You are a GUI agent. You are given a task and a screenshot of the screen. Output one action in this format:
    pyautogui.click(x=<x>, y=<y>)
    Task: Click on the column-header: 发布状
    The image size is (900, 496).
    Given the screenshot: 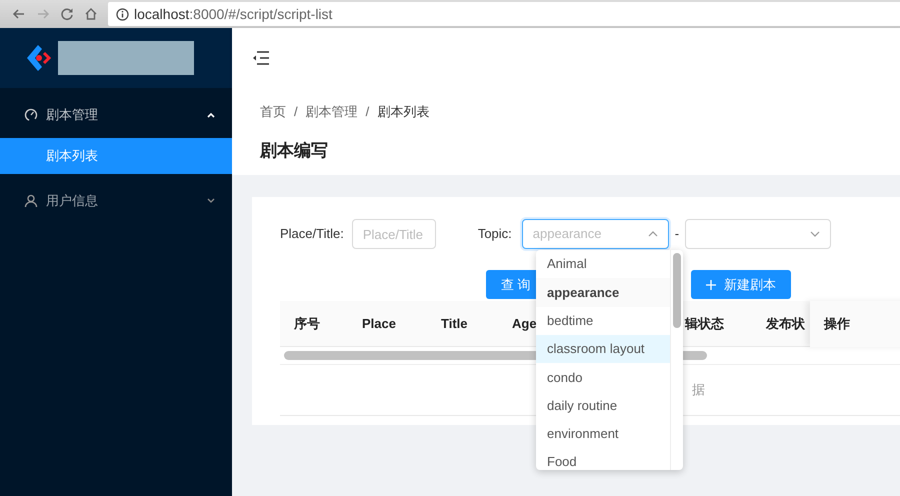 What is the action you would take?
    pyautogui.click(x=785, y=323)
    